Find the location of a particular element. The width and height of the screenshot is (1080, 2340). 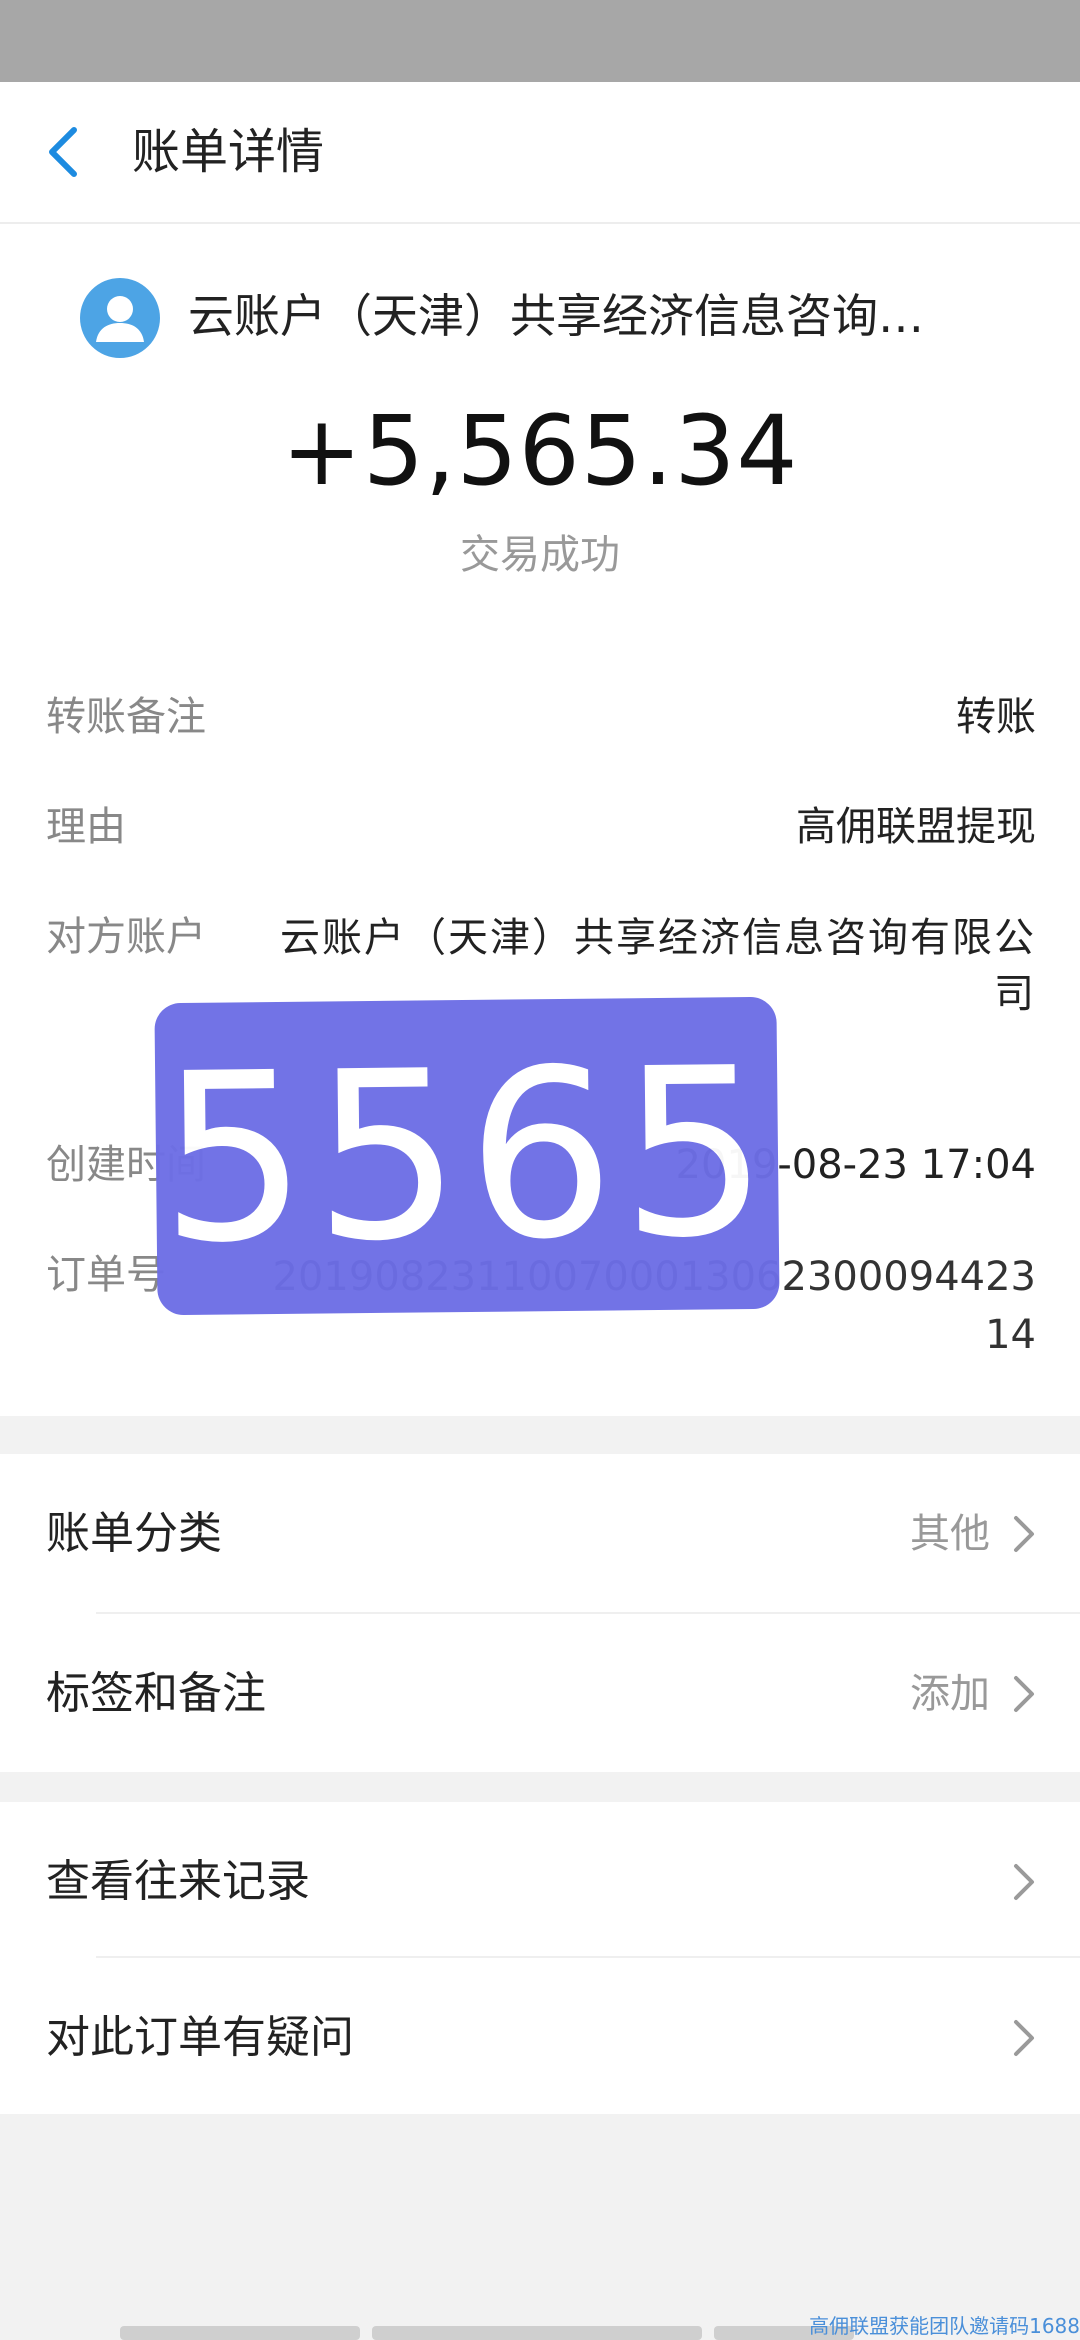

detail-value: 转账 is located at coordinates (996, 717).